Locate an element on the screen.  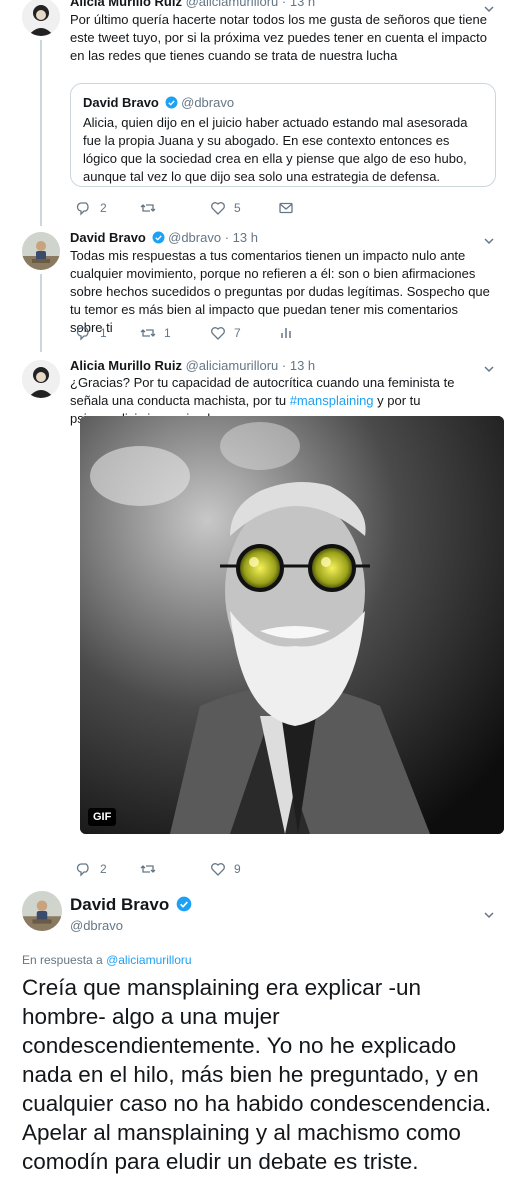
quote-header: David Bravo @dbravo is located at coordinates (283, 103).